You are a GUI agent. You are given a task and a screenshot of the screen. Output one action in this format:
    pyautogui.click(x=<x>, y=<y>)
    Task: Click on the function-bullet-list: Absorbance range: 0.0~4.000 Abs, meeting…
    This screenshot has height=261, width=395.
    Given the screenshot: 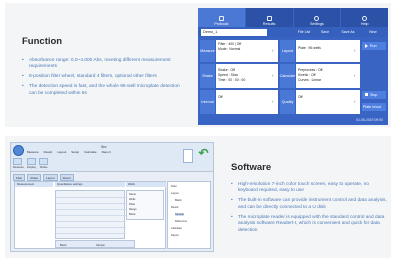 What is the action you would take?
    pyautogui.click(x=101, y=79)
    